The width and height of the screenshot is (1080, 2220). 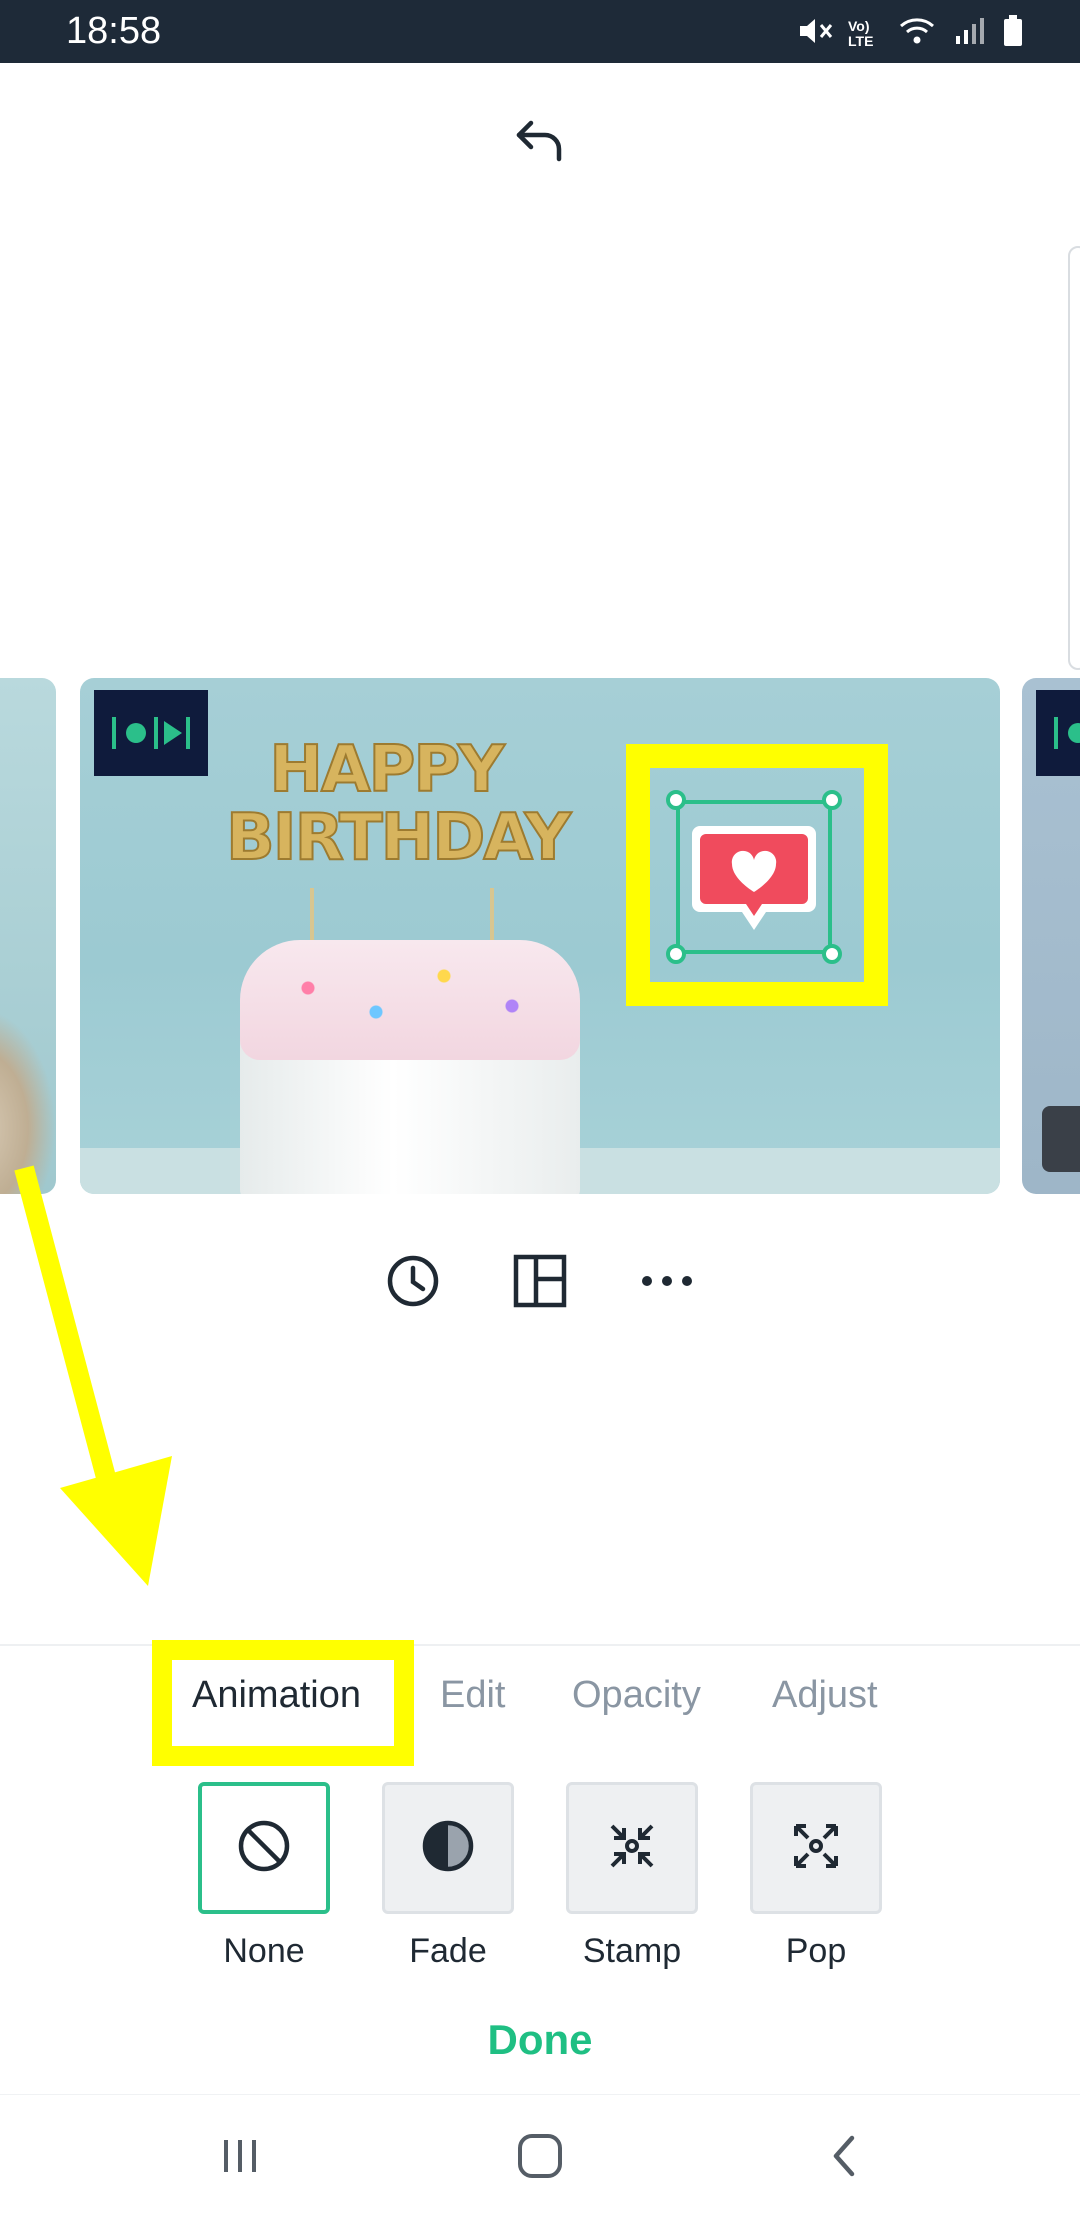 I want to click on undo-icon, so click(x=541, y=139).